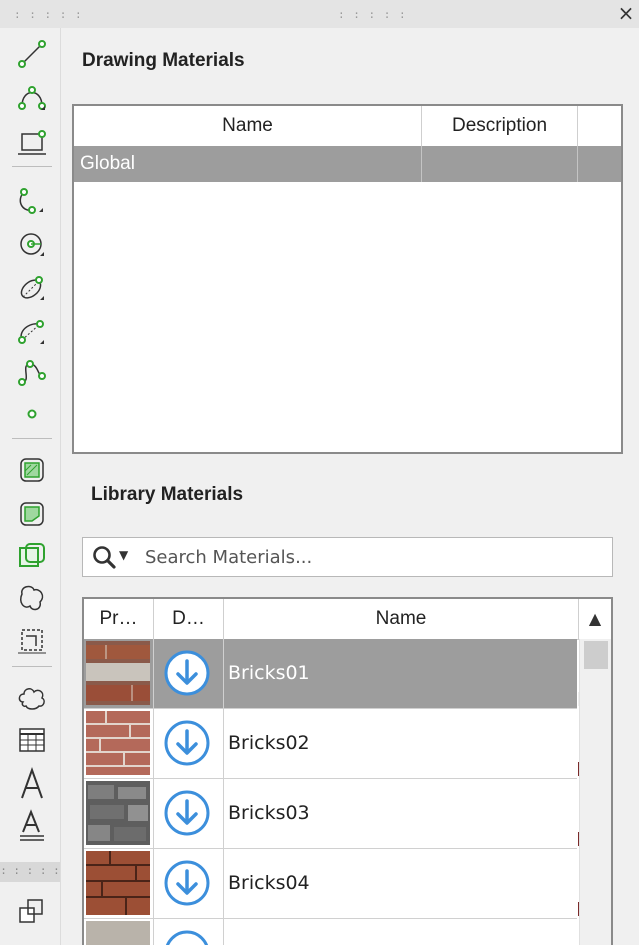  I want to click on material-name: Bricks02, so click(269, 743).